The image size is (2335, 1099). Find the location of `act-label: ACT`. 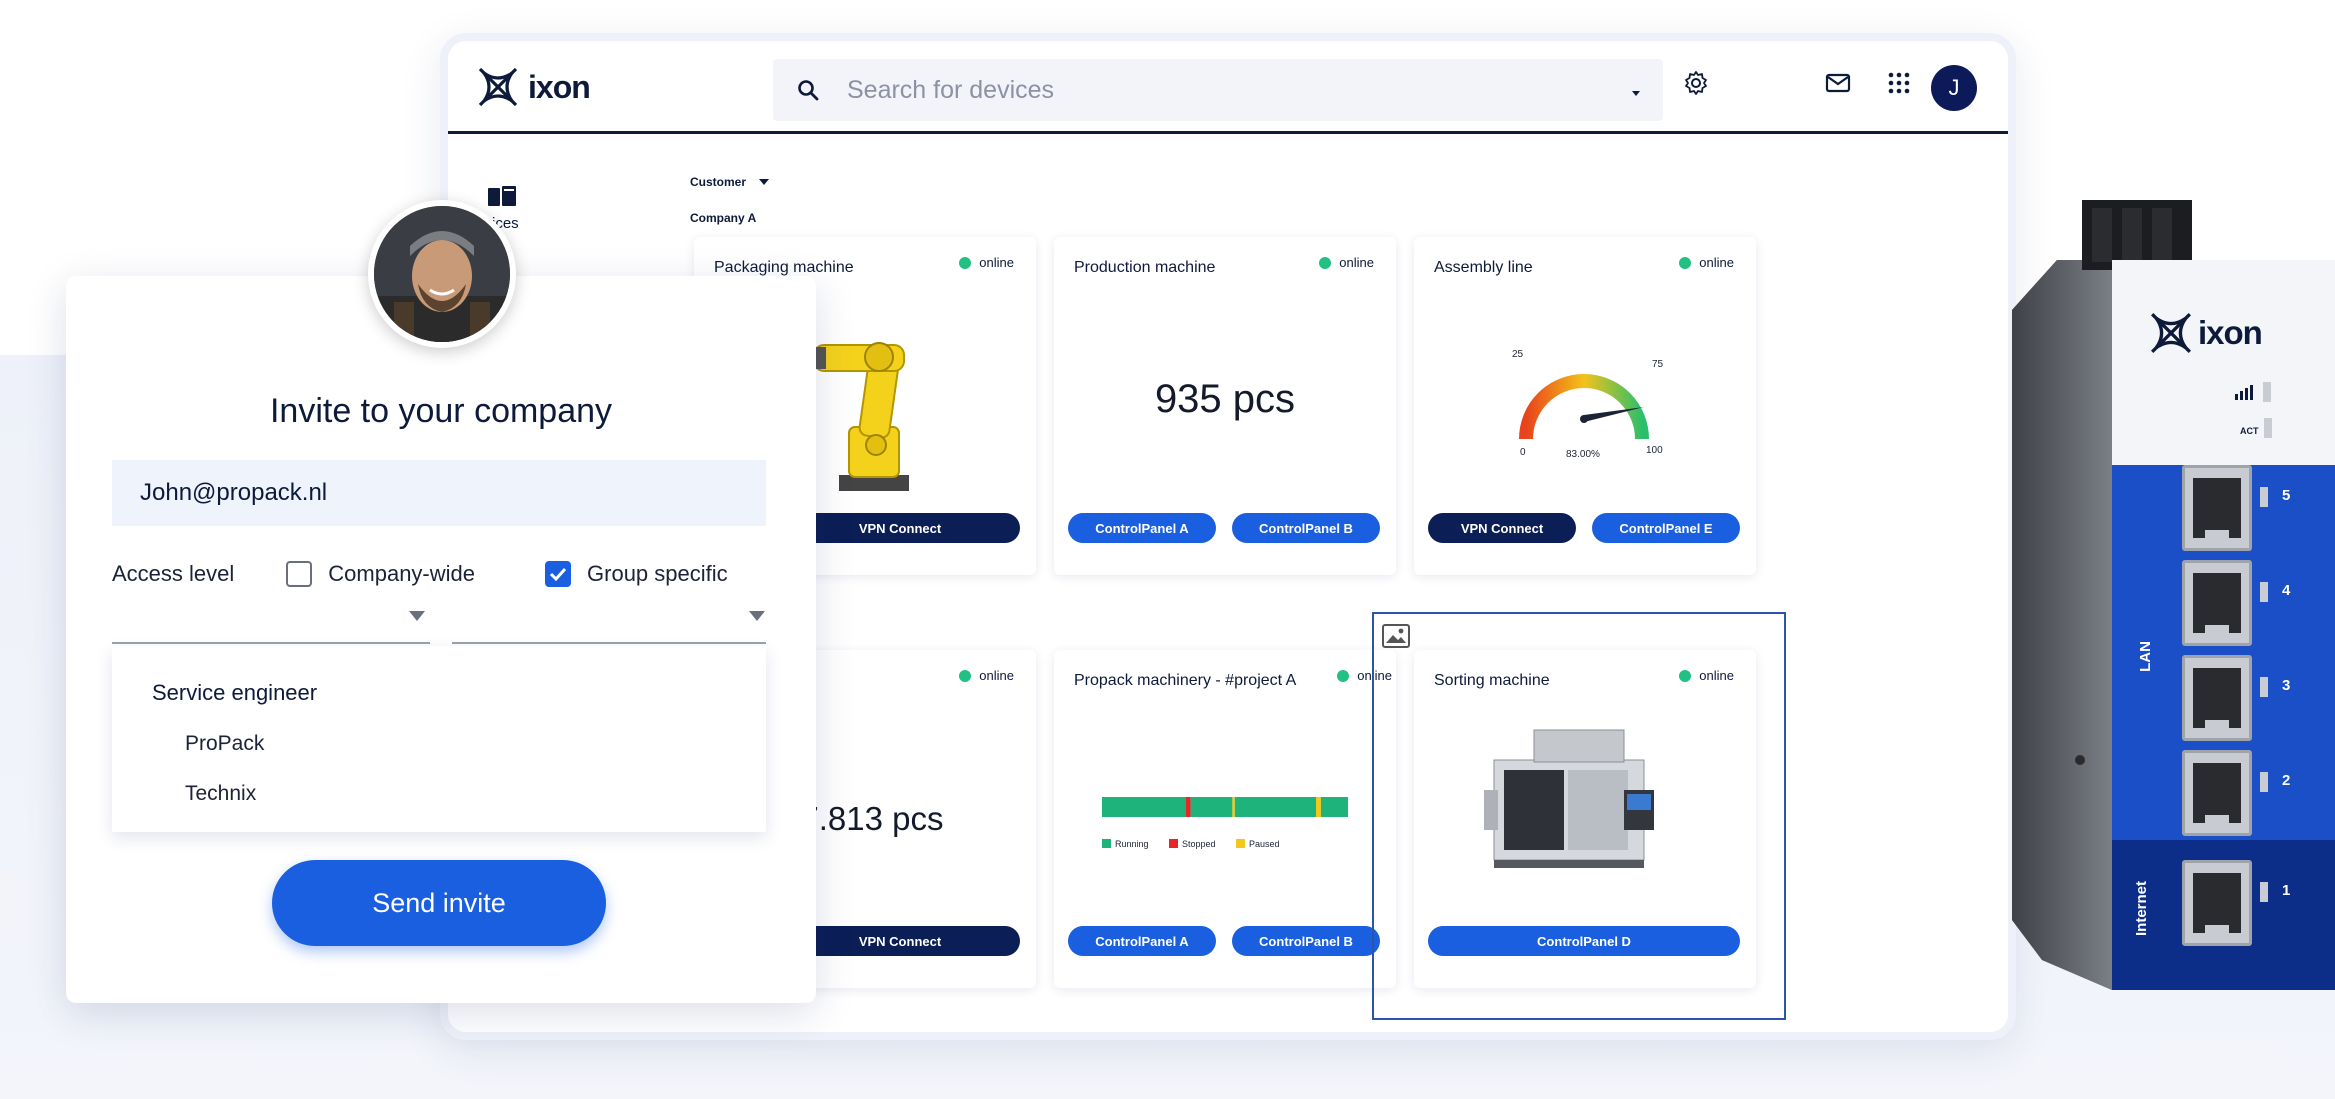

act-label: ACT is located at coordinates (2249, 431).